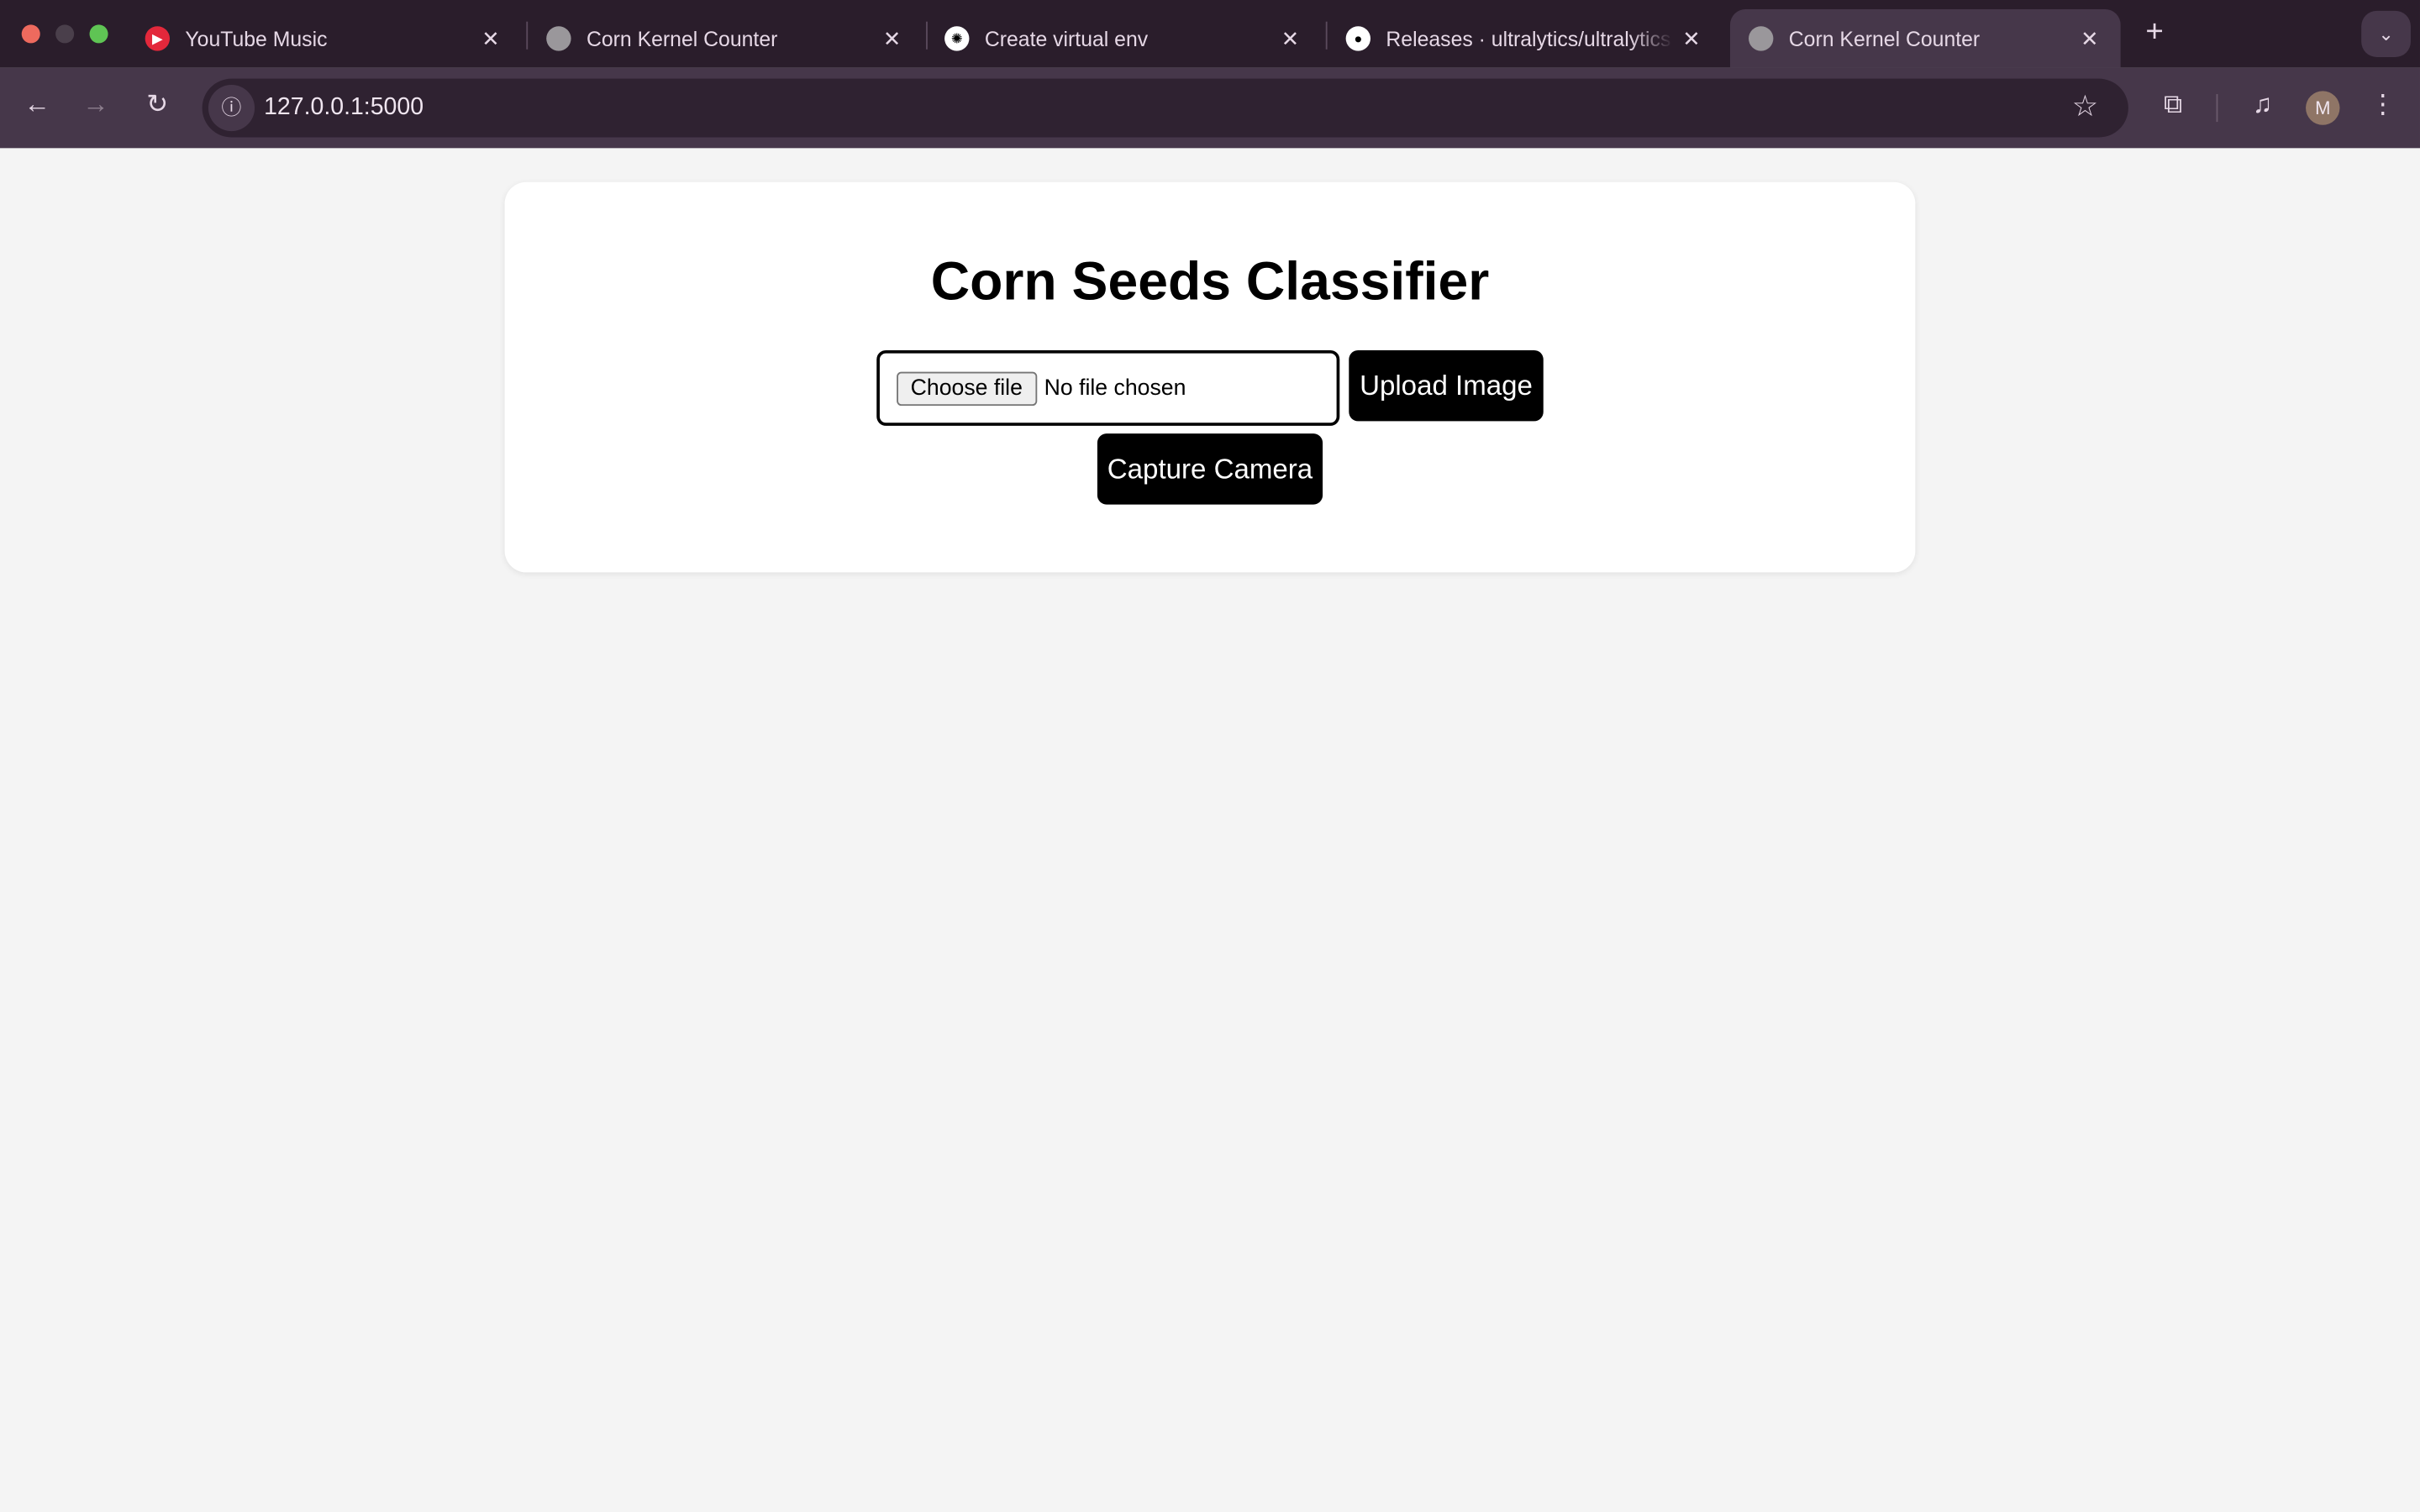  What do you see at coordinates (967, 388) in the screenshot?
I see `choose-file-button: Choose file` at bounding box center [967, 388].